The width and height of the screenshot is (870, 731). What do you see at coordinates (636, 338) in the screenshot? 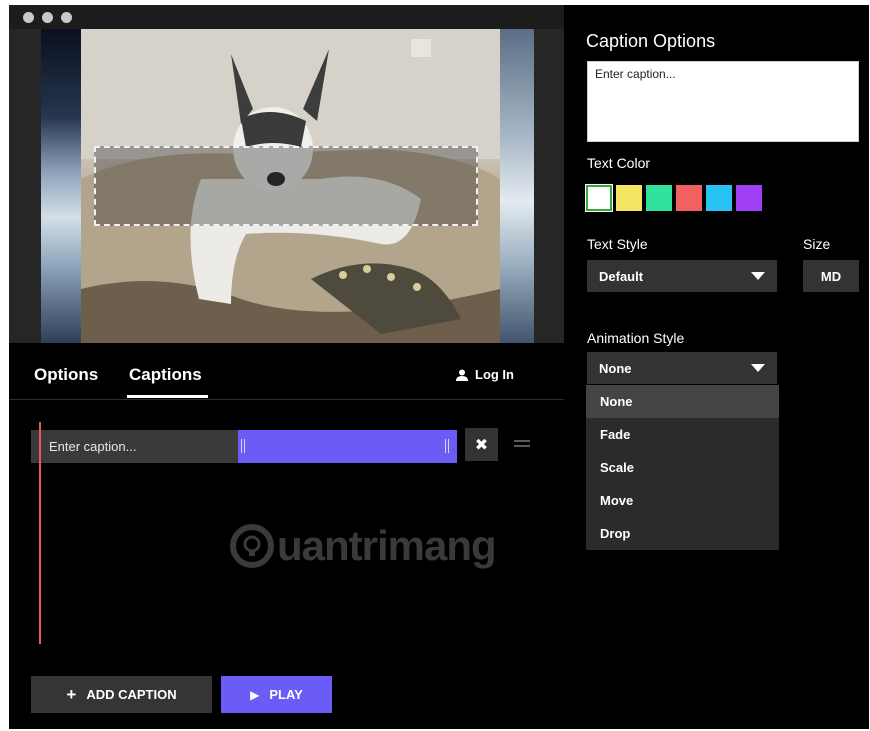
I see `animation-style-label: Animation Style` at bounding box center [636, 338].